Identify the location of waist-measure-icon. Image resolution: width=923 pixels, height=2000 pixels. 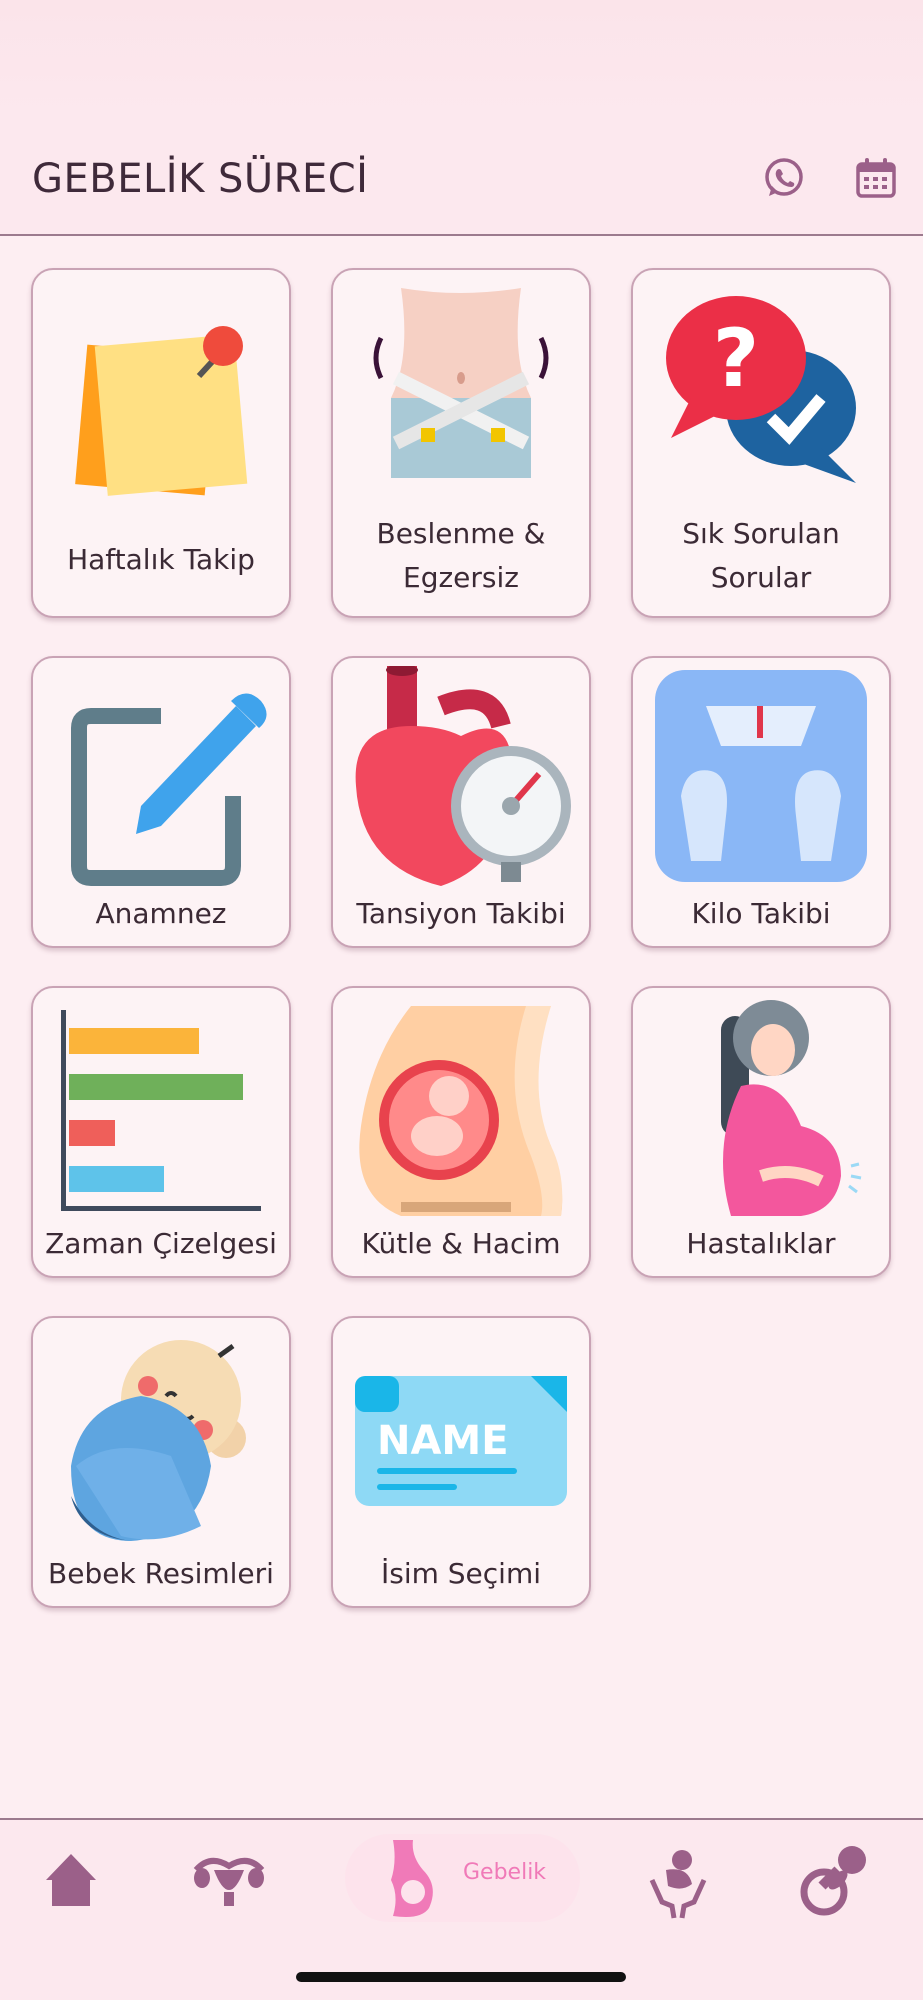
(461, 392).